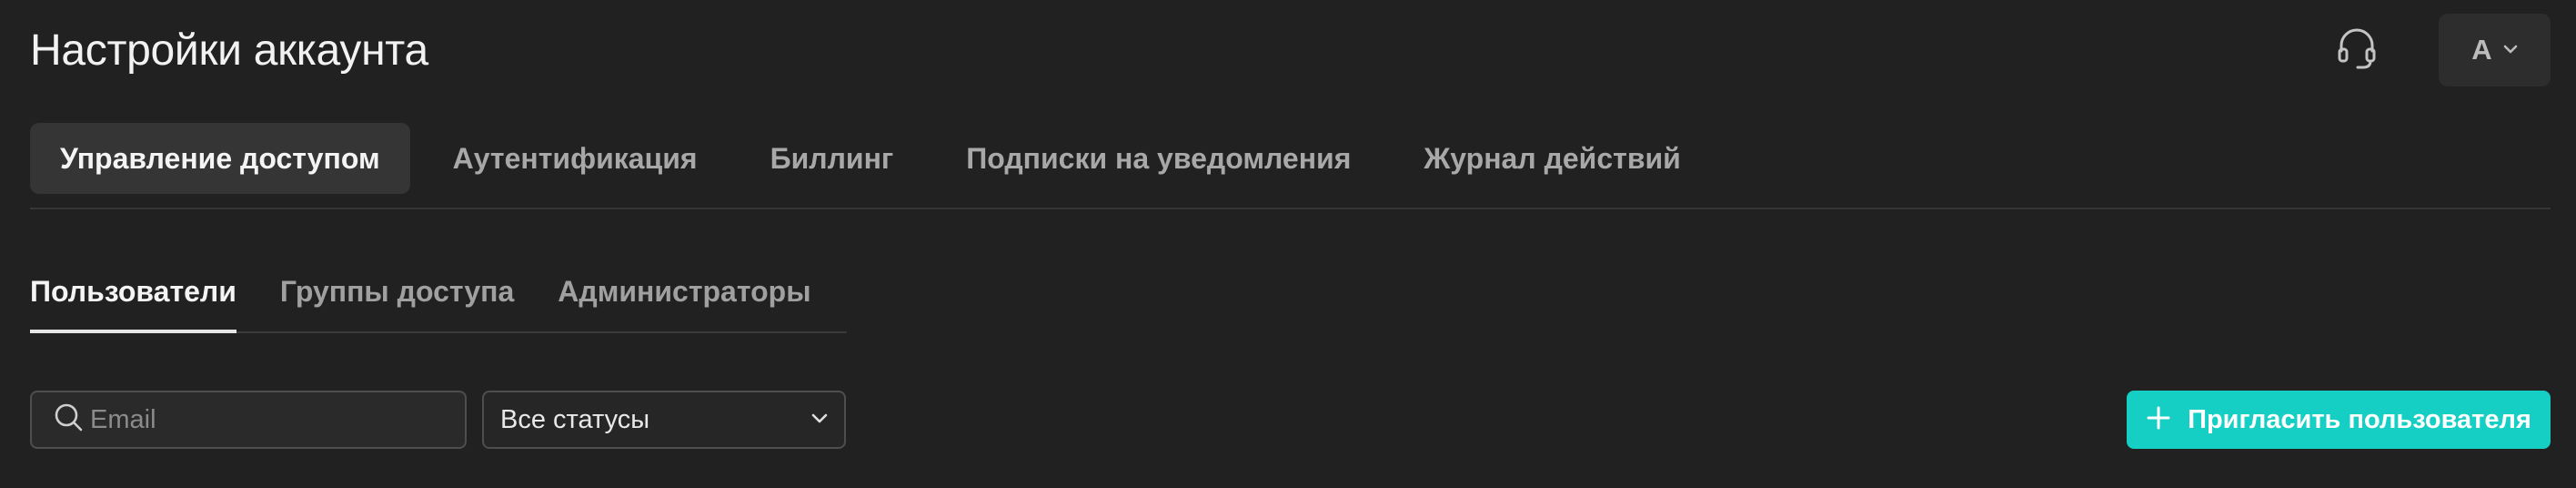 The width and height of the screenshot is (2576, 488). What do you see at coordinates (575, 419) in the screenshot?
I see `status-select-value: Все статусы` at bounding box center [575, 419].